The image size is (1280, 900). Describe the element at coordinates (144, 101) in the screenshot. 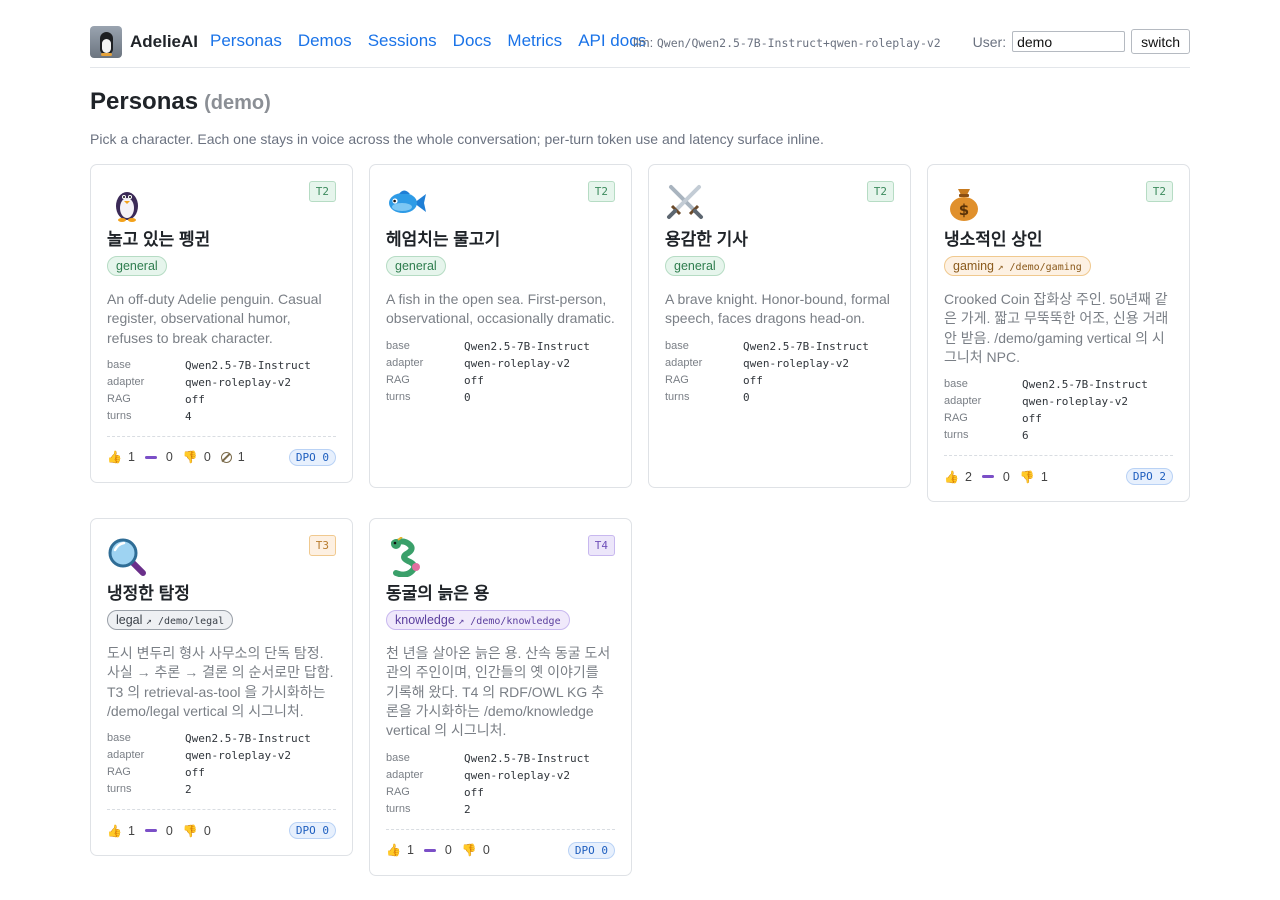

I see `page-title-text: Personas` at that location.